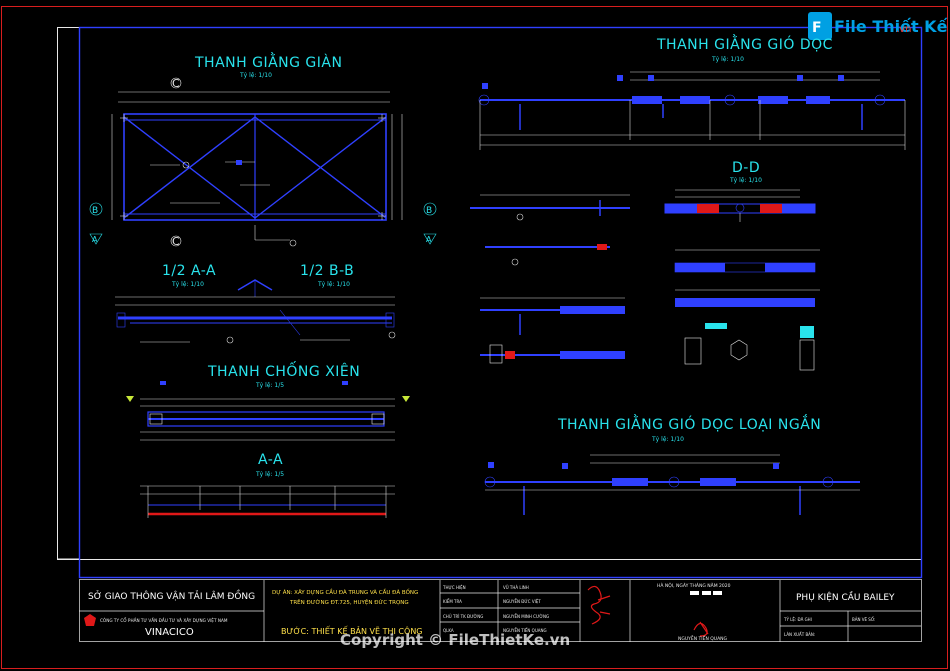  What do you see at coordinates (903, 29) in the screenshot?
I see `logo-suffix: .vn` at bounding box center [903, 29].